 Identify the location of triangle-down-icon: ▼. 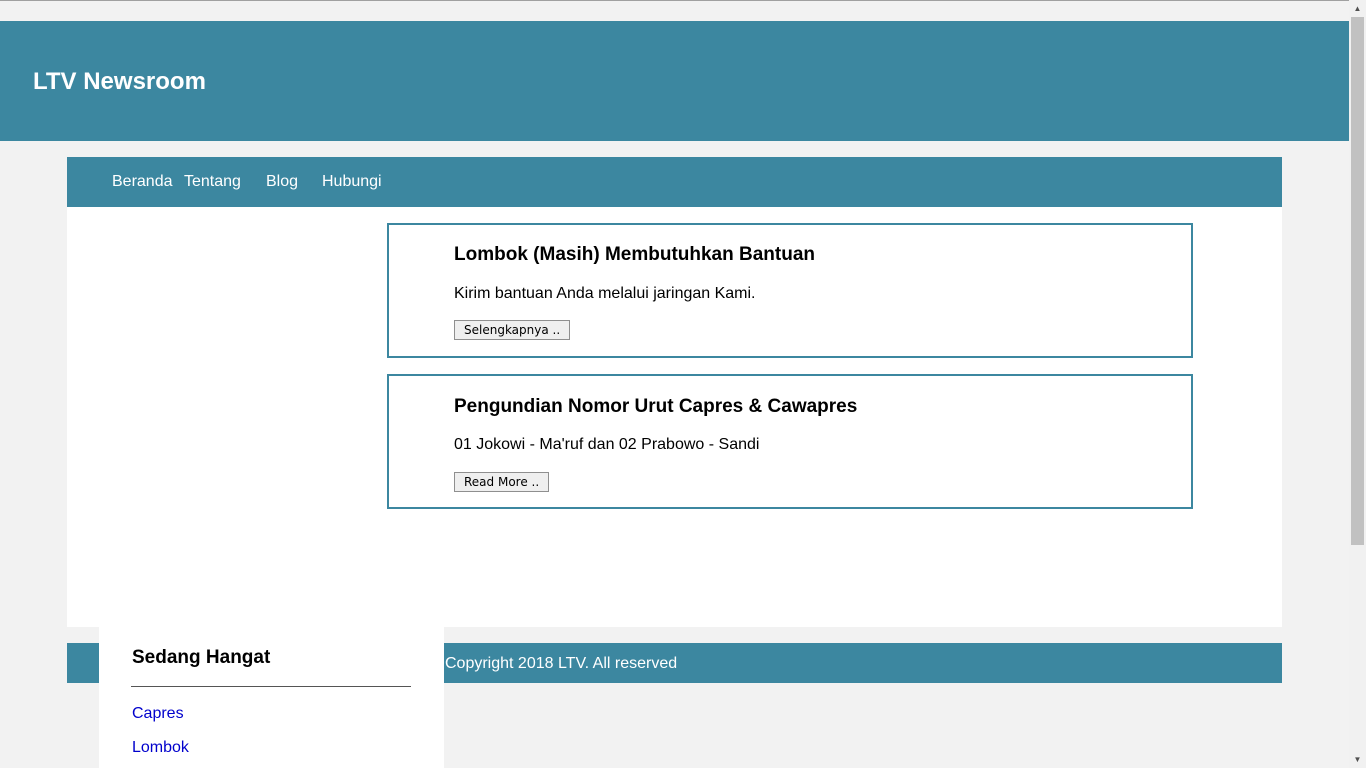
(1357, 759).